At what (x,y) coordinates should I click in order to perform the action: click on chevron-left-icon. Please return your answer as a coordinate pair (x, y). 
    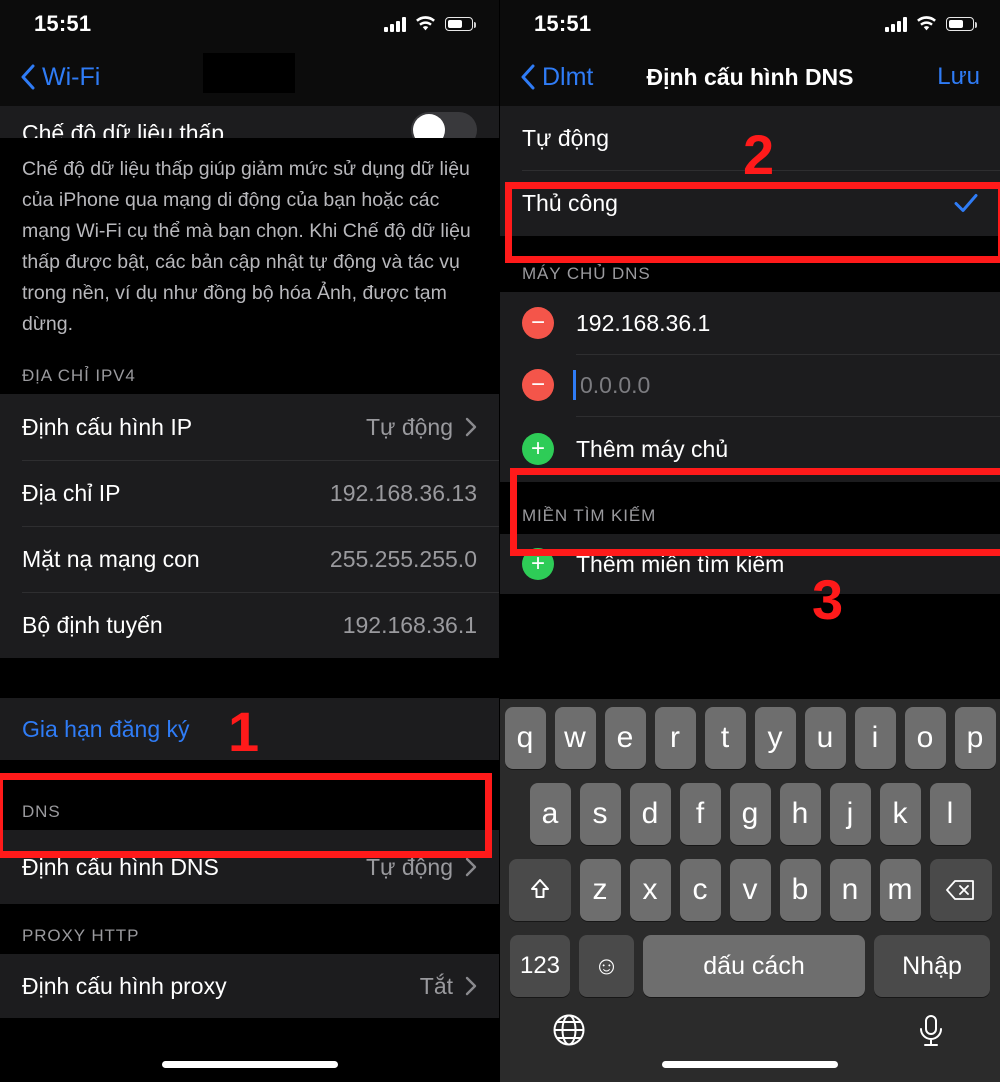
    Looking at the image, I should click on (28, 77).